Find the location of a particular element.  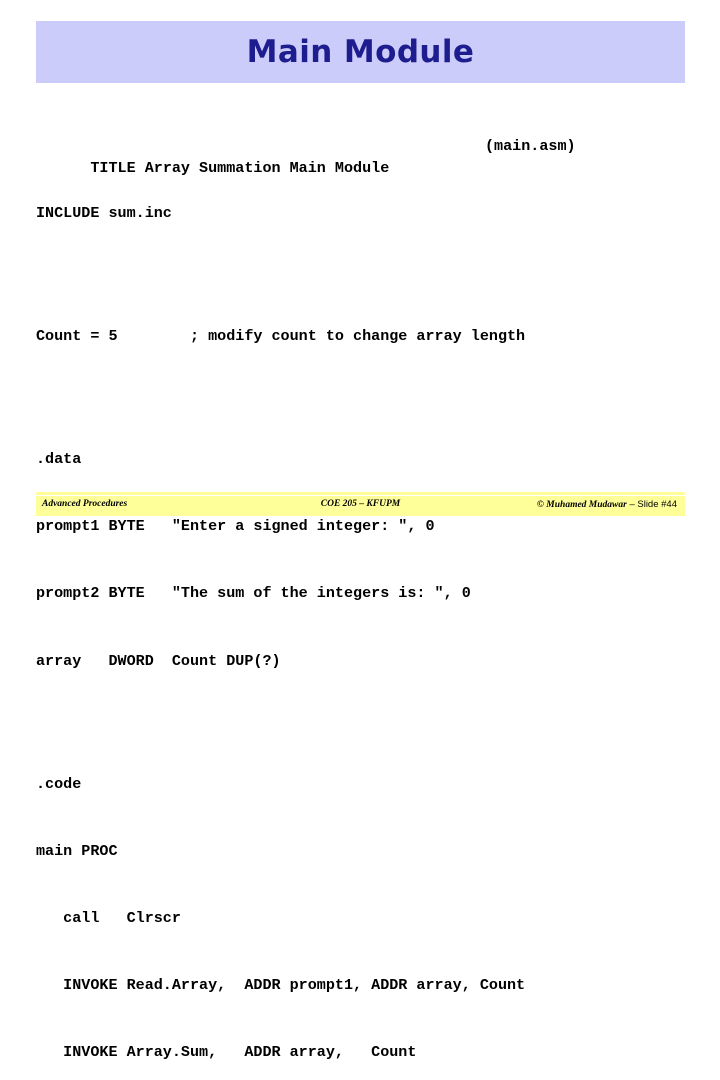

page-title: Main Module is located at coordinates (360, 52).